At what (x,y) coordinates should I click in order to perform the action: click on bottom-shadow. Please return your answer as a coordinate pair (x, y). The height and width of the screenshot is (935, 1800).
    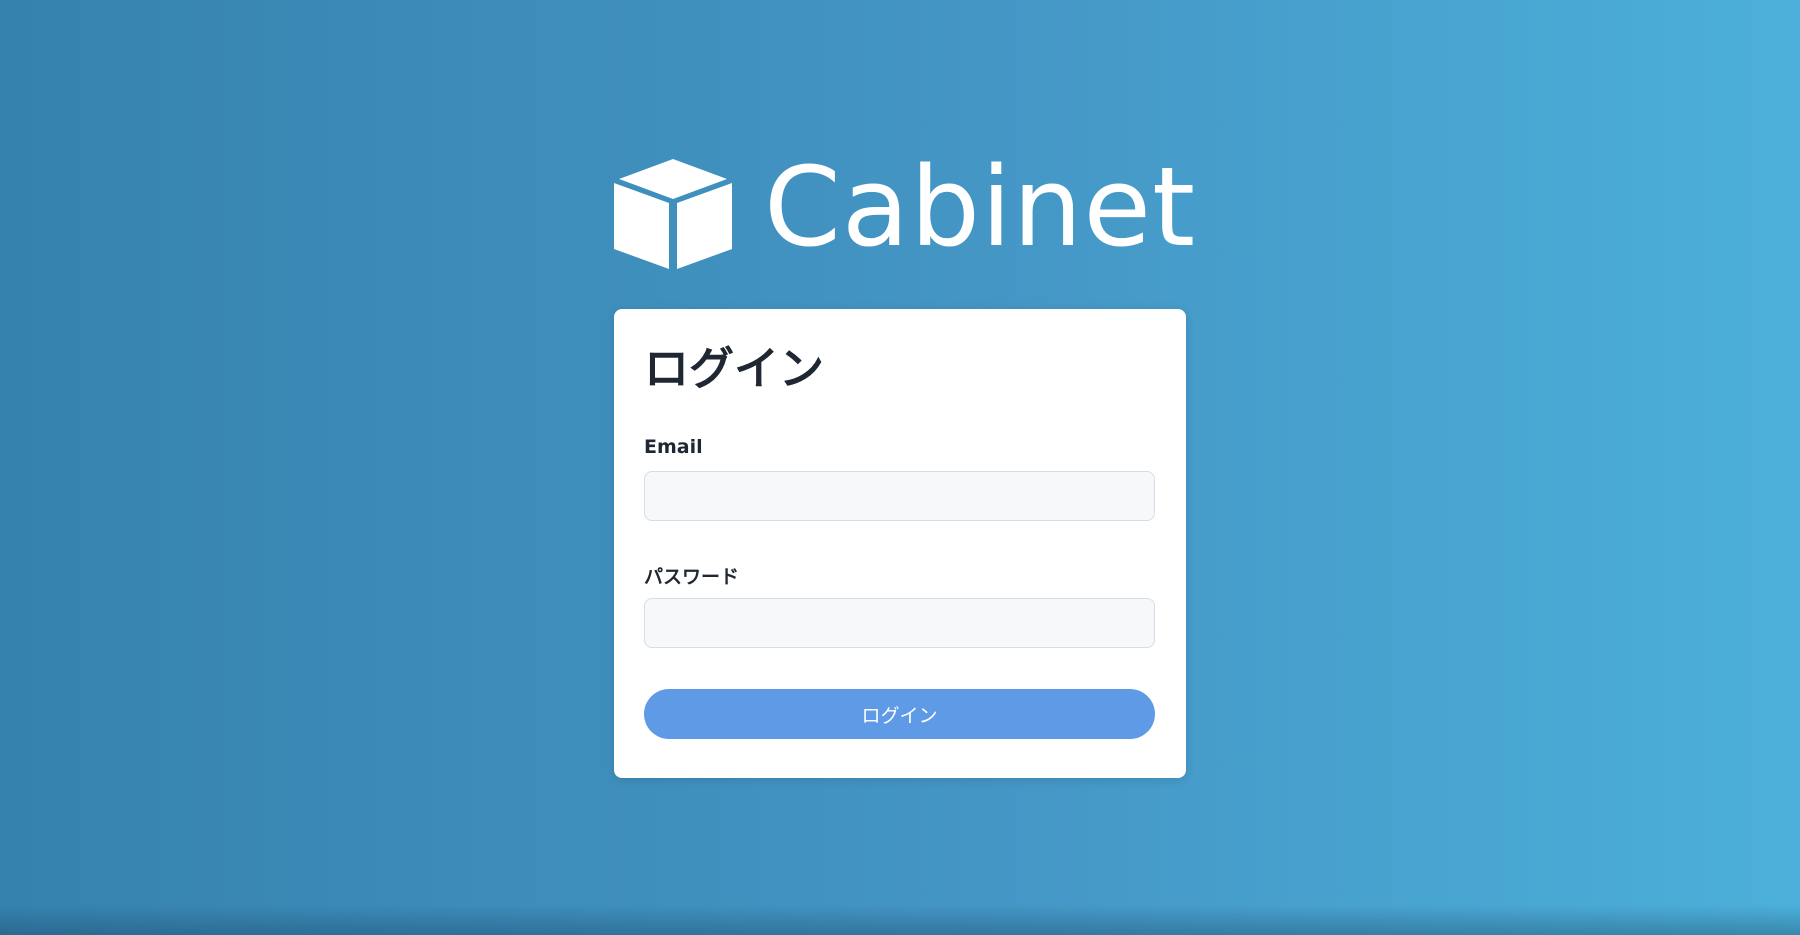
    Looking at the image, I should click on (900, 920).